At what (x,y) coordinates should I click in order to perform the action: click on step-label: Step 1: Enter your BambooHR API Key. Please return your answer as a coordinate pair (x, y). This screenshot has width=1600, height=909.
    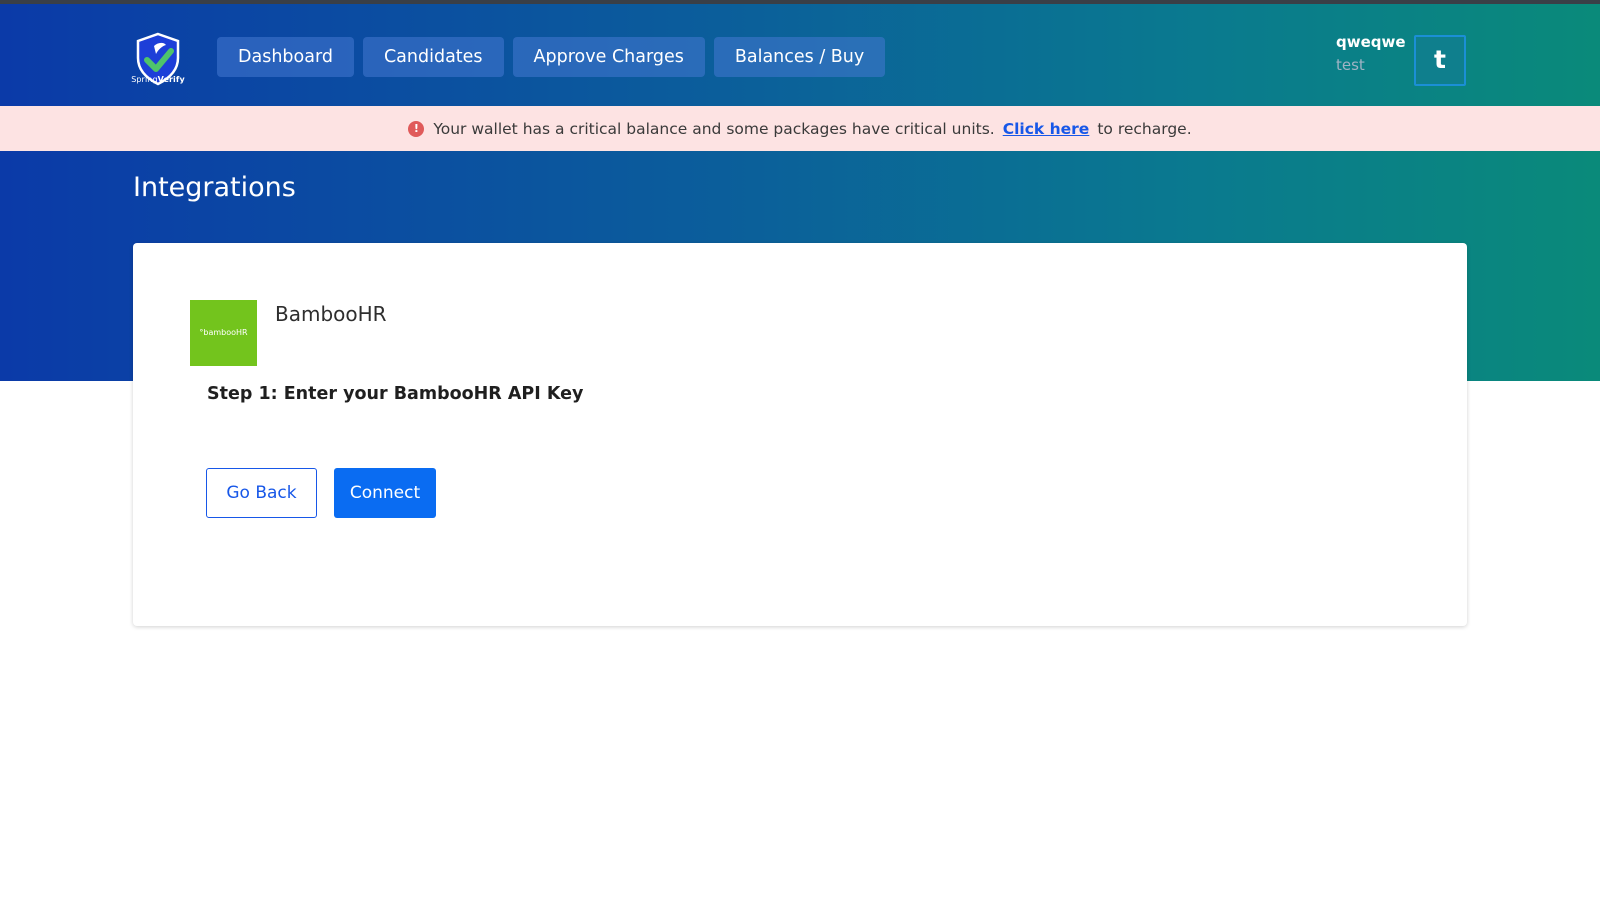
    Looking at the image, I should click on (395, 394).